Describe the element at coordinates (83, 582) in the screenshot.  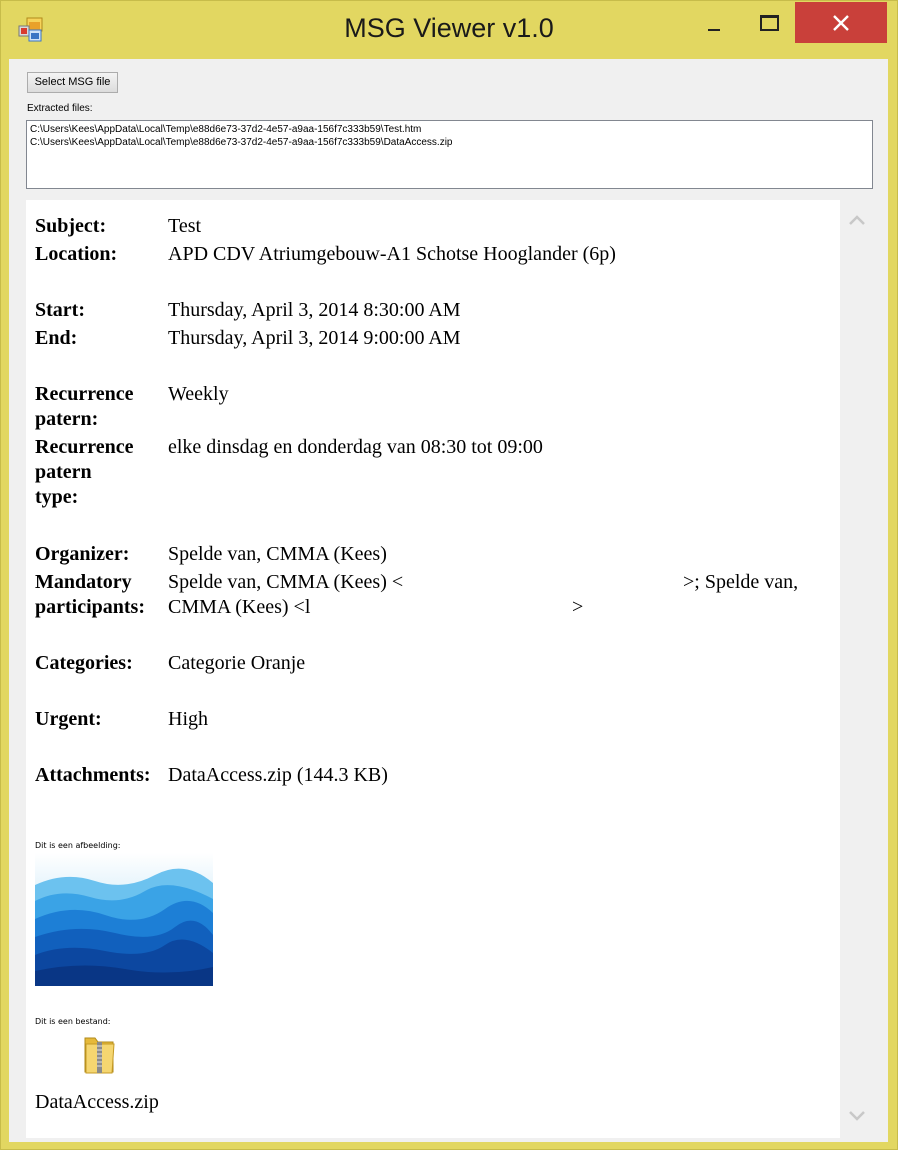
I see `mandatory-label-line: Mandatory` at that location.